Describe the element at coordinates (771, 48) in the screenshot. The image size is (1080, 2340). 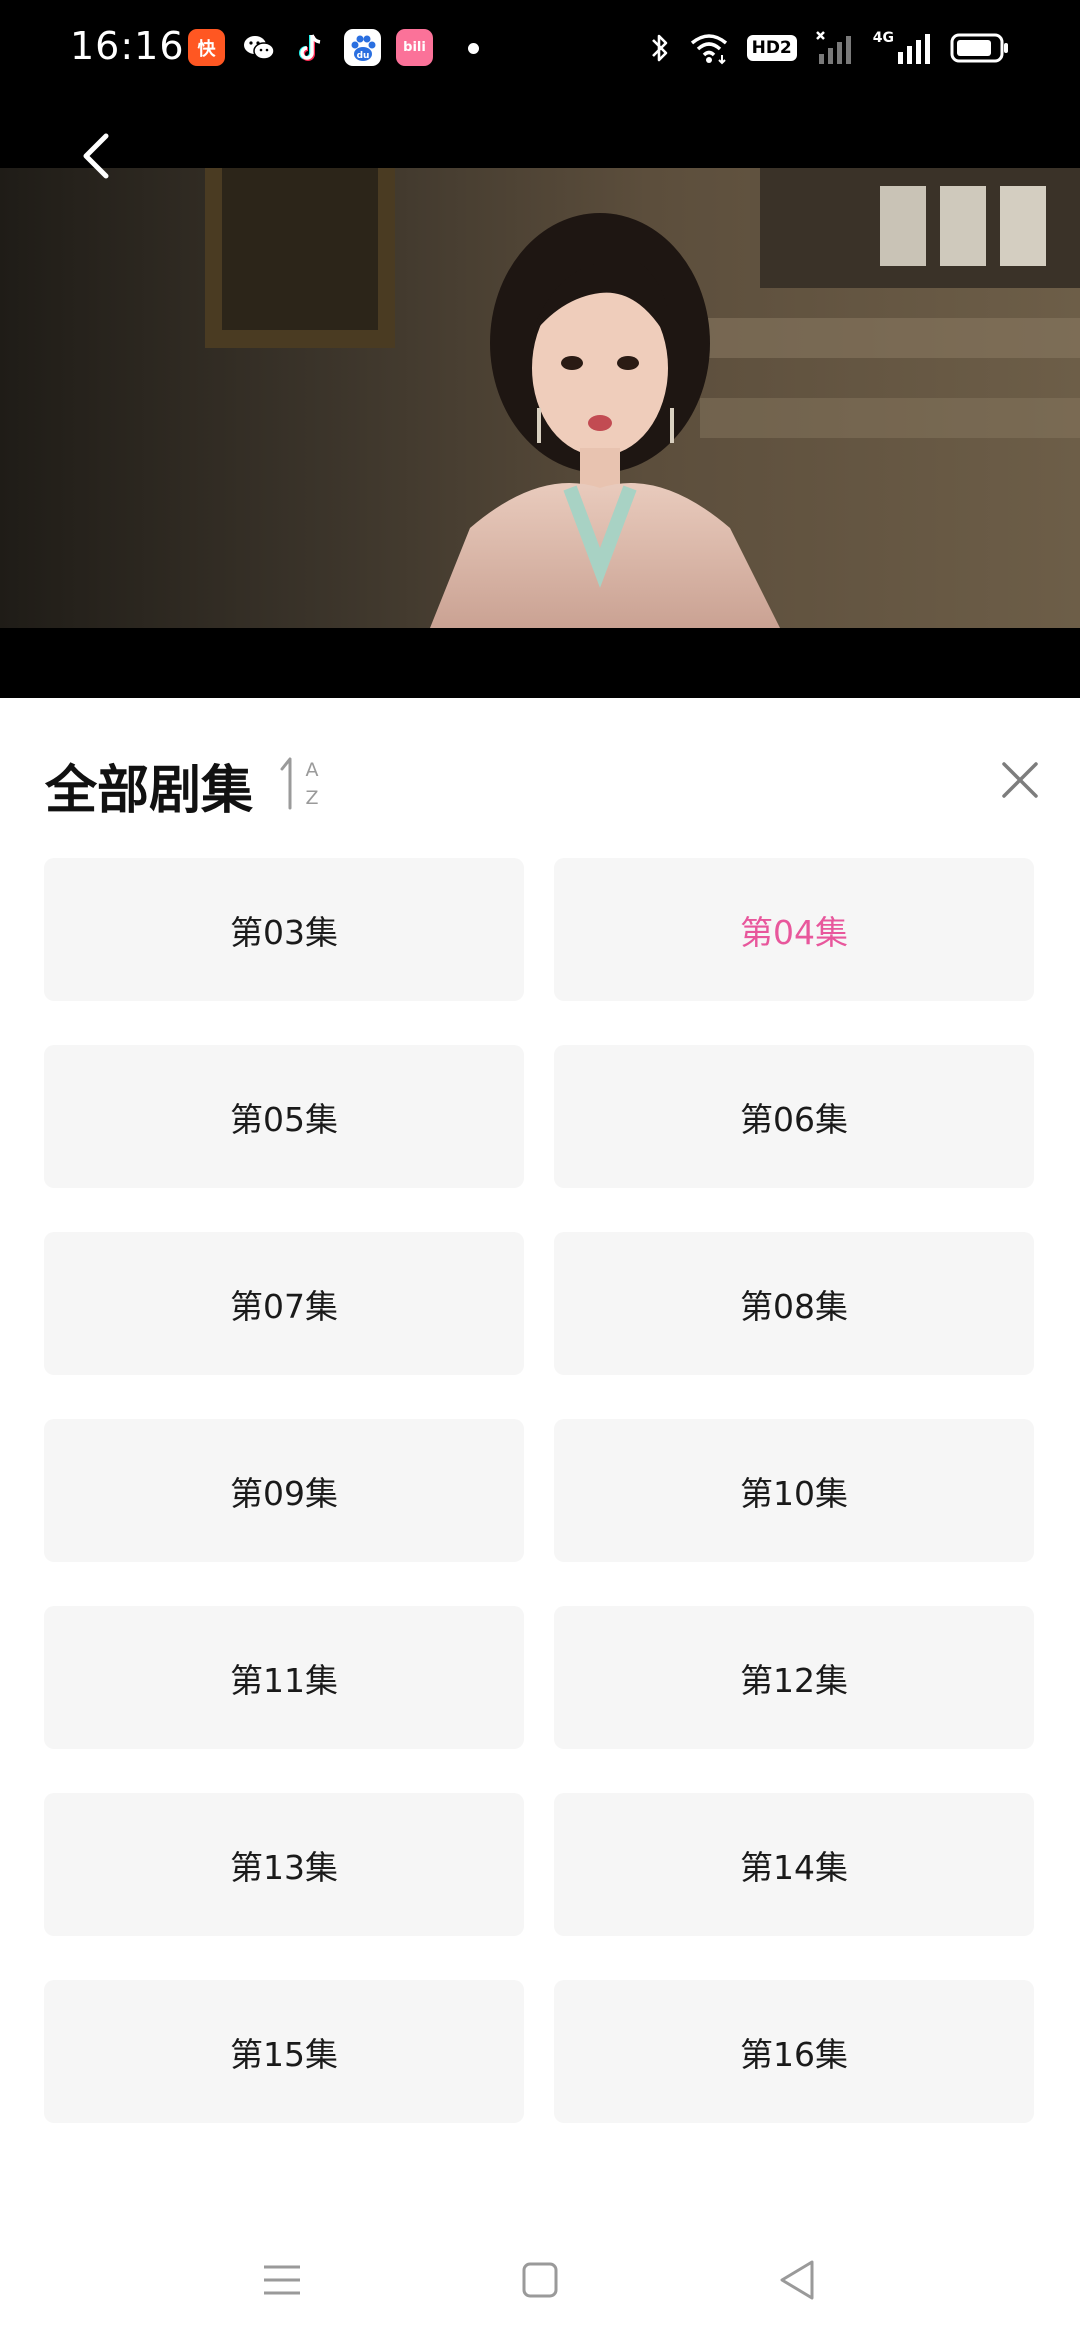
I see `hd-voice-badge: HD2` at that location.